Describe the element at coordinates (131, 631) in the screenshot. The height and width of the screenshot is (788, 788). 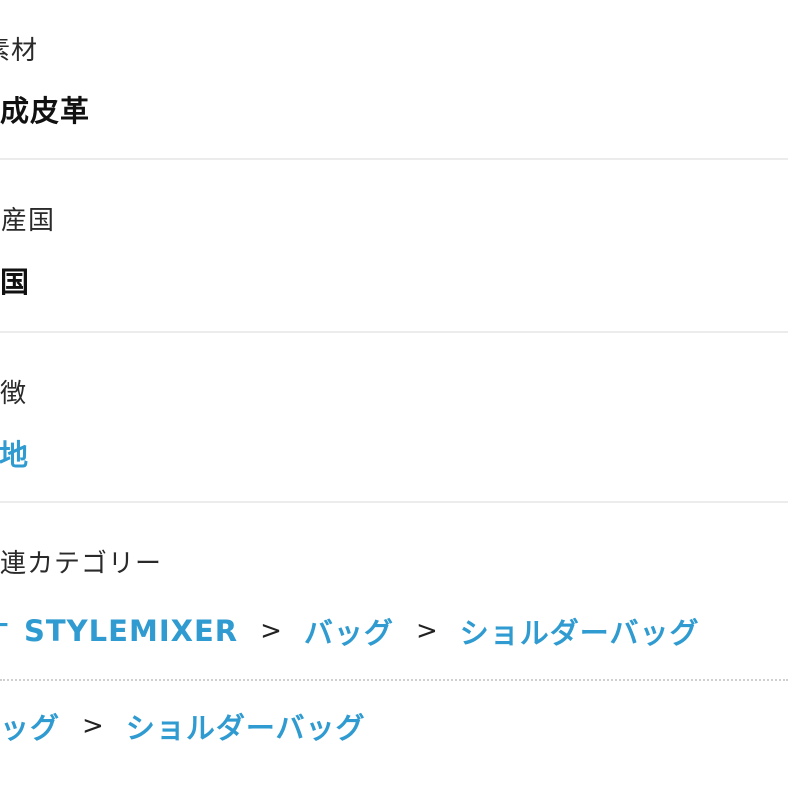
I see `breadcrumb-root-link: STYLEMIXER` at that location.